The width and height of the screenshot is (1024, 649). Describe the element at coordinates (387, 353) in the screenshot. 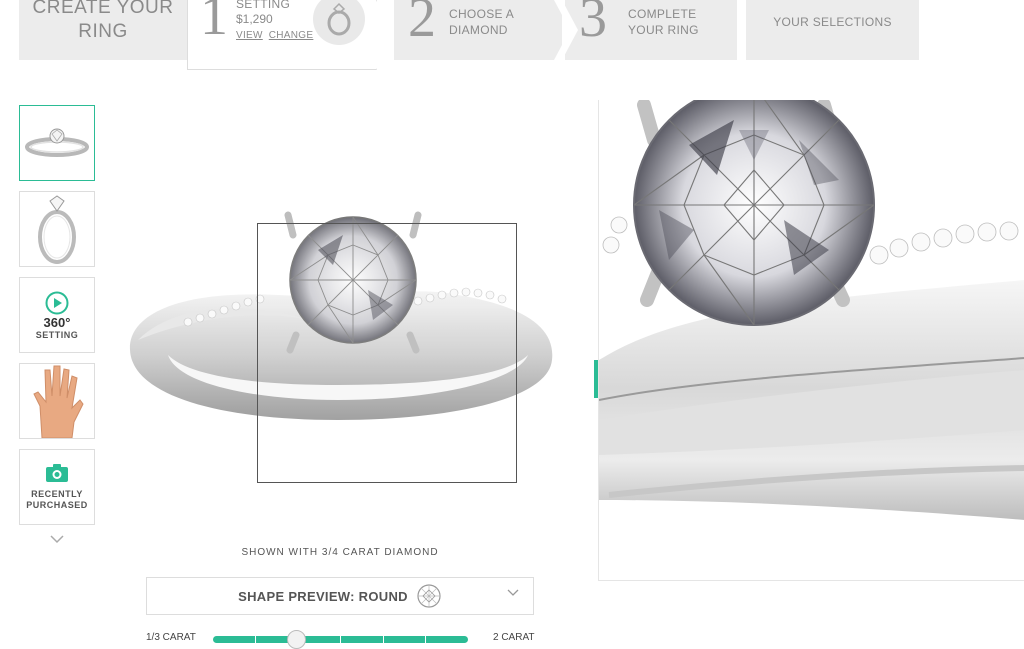

I see `zoom-lens` at that location.